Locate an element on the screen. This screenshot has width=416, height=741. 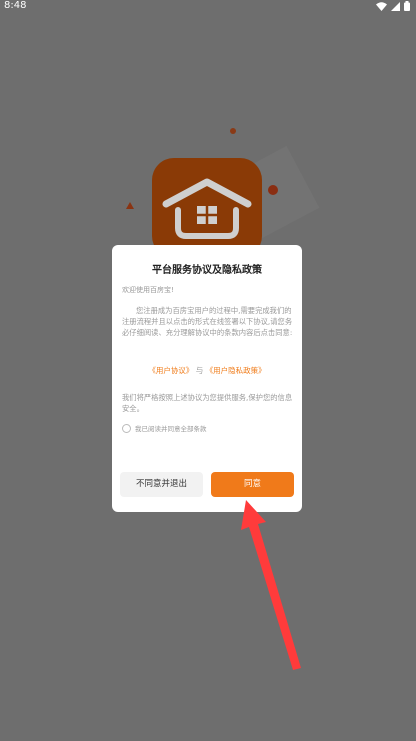
privacy-policy-link: 《用户隐私政策》 is located at coordinates (236, 370).